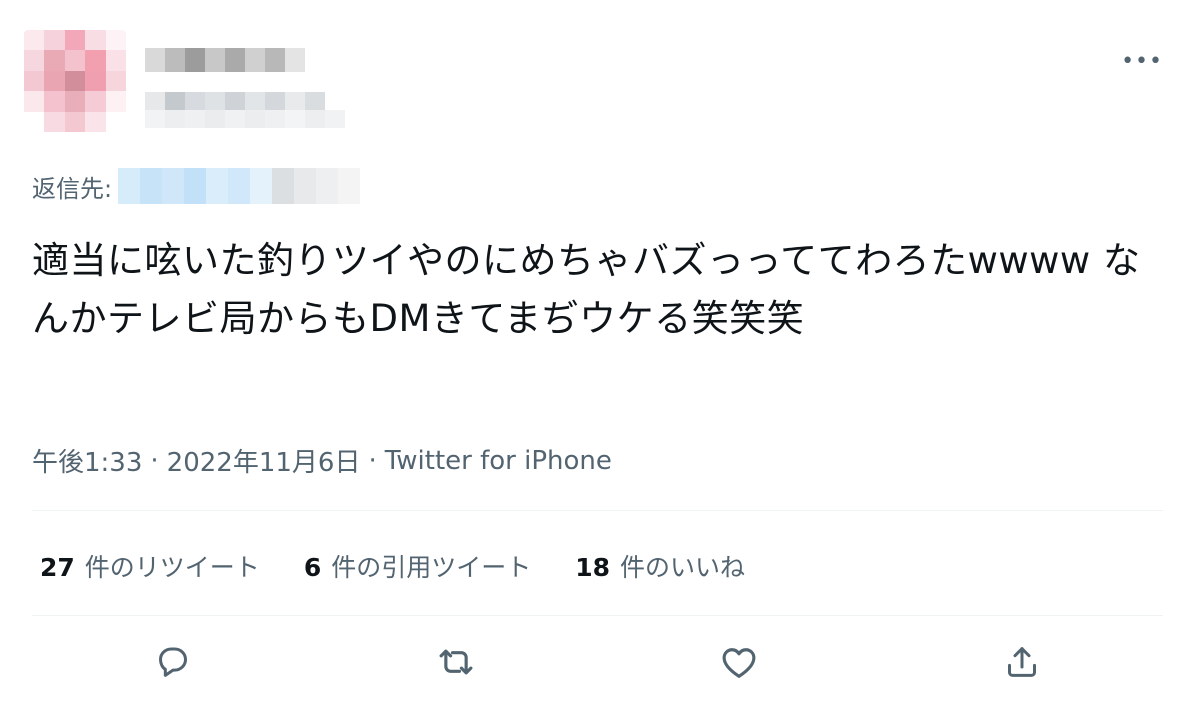  What do you see at coordinates (683, 567) in the screenshot?
I see `likes-label: 件のいいね` at bounding box center [683, 567].